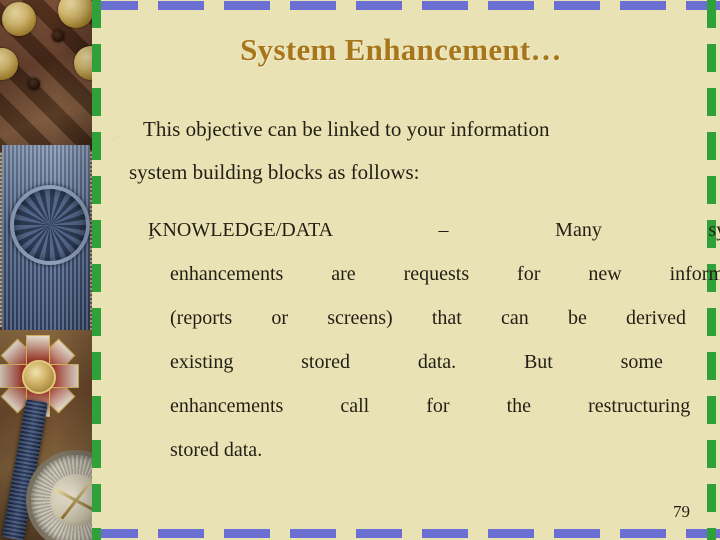  Describe the element at coordinates (39, 377) in the screenshot. I see `medal-center-icon` at that location.